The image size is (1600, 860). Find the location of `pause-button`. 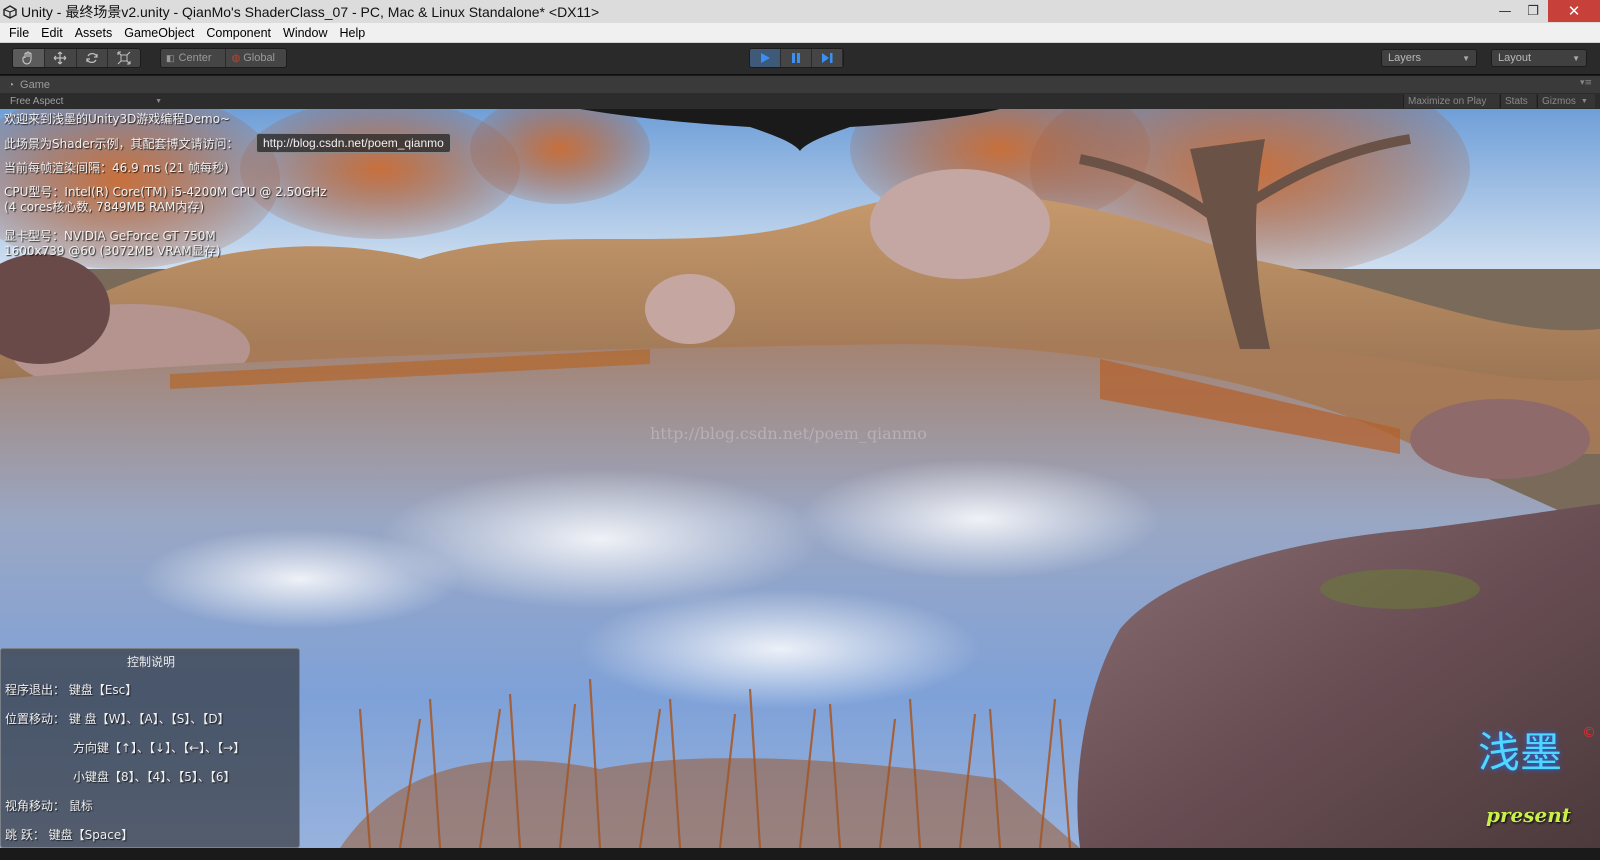

pause-button is located at coordinates (796, 58).